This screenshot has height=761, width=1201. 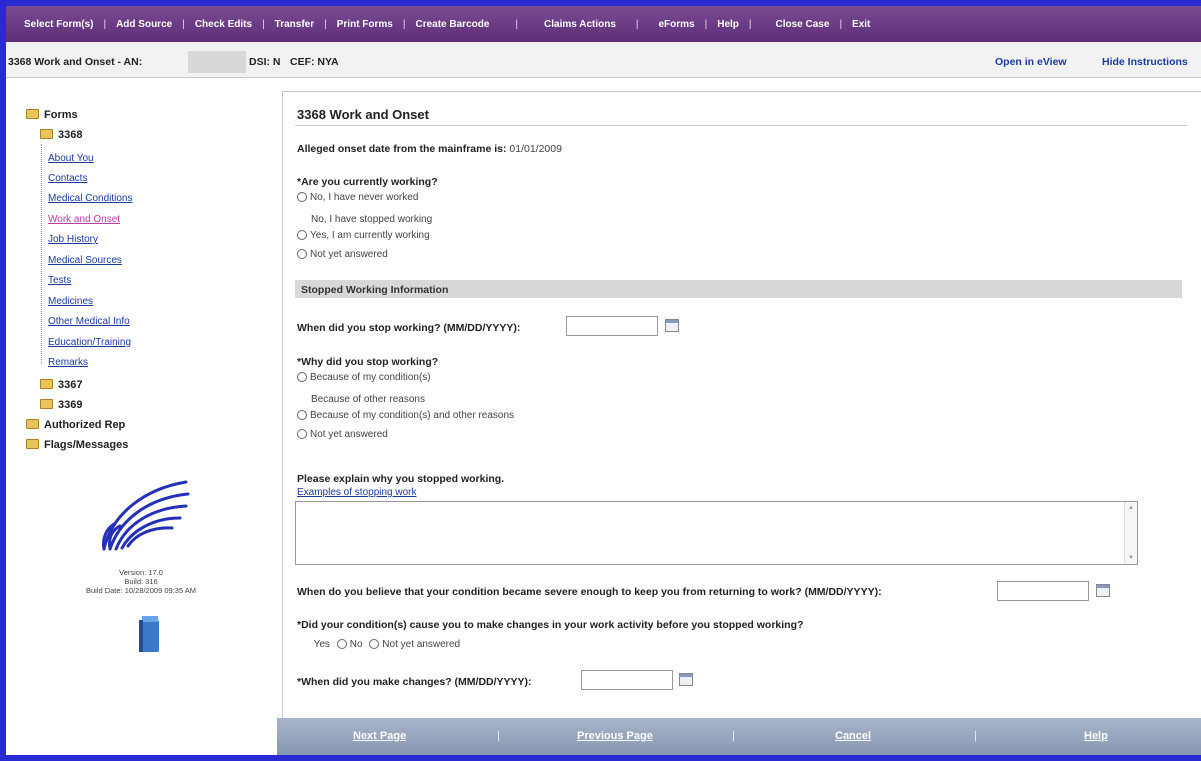 I want to click on changes-date-input, so click(x=627, y=680).